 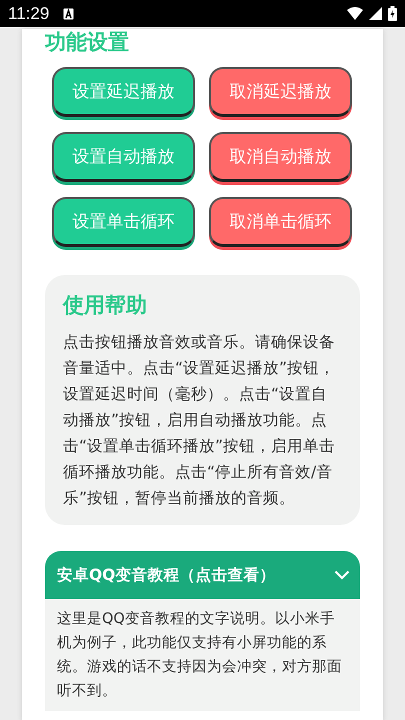 I want to click on set-button: 设置自动播放, so click(x=123, y=157).